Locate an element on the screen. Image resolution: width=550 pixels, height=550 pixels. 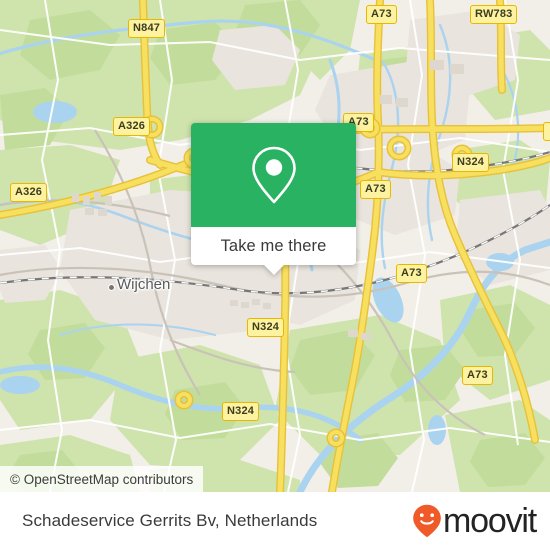
map-pin-icon is located at coordinates (273, 175).